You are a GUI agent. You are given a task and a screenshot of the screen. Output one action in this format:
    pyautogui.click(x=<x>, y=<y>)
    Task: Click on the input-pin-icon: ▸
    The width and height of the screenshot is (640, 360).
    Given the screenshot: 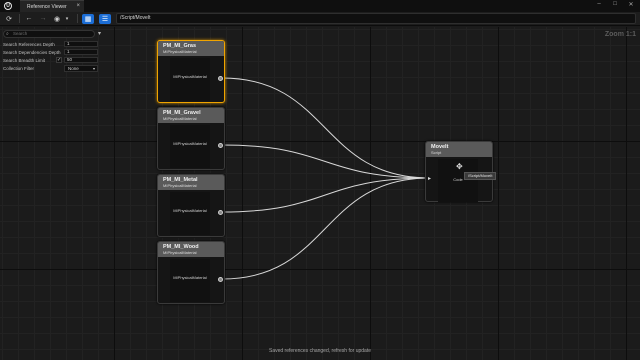 What is the action you would take?
    pyautogui.click(x=431, y=179)
    